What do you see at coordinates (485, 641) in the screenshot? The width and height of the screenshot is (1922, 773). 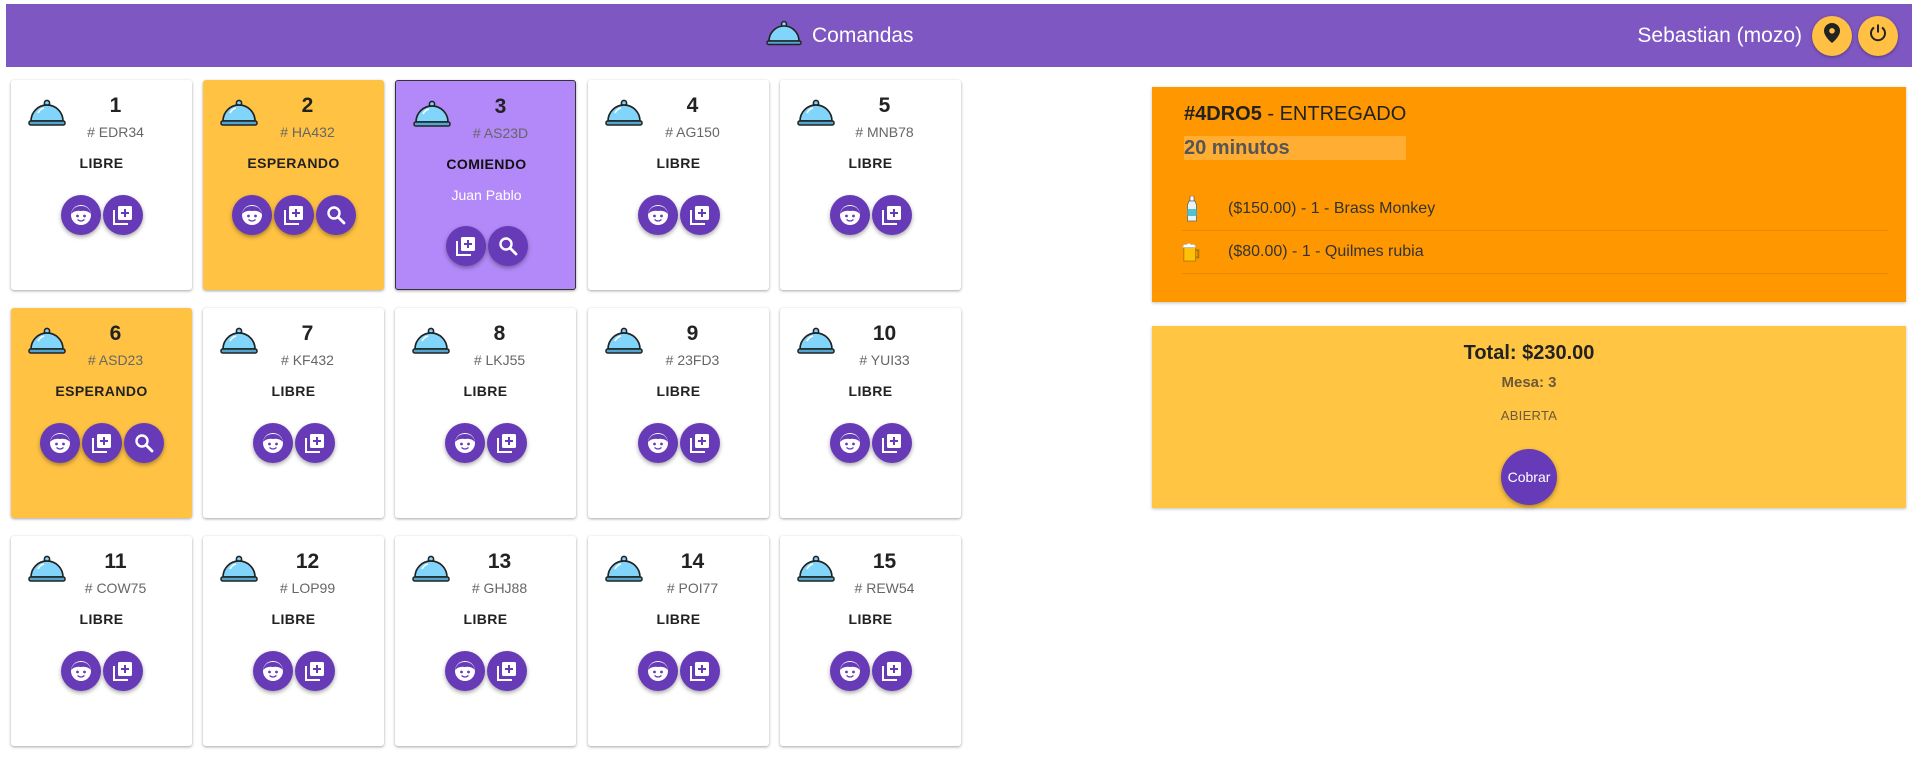 I see `table-card: 13 # GHJ88 LIBRE` at bounding box center [485, 641].